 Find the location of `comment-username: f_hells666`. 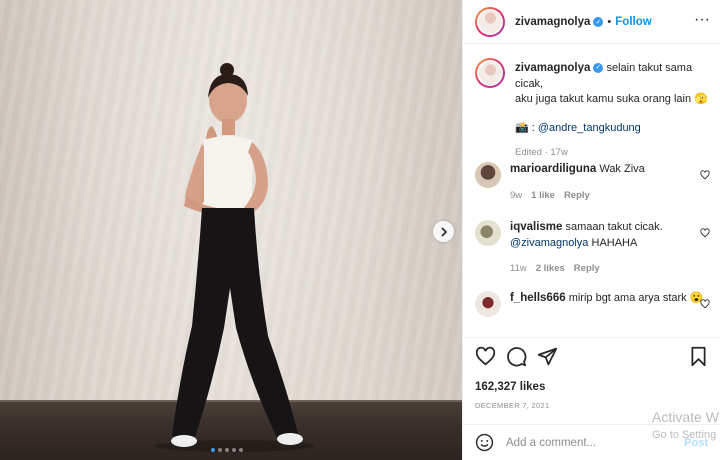

comment-username: f_hells666 is located at coordinates (538, 298).